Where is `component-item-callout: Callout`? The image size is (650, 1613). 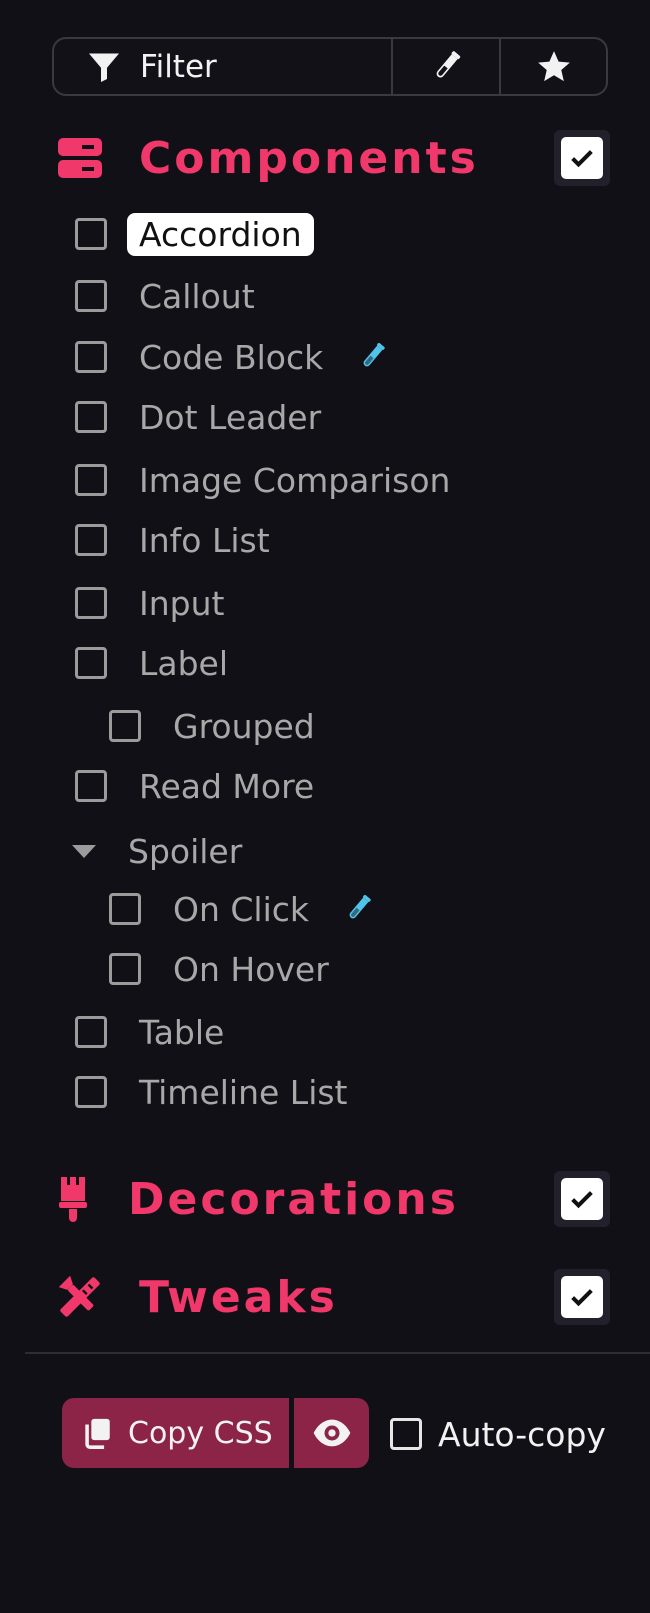 component-item-callout: Callout is located at coordinates (165, 296).